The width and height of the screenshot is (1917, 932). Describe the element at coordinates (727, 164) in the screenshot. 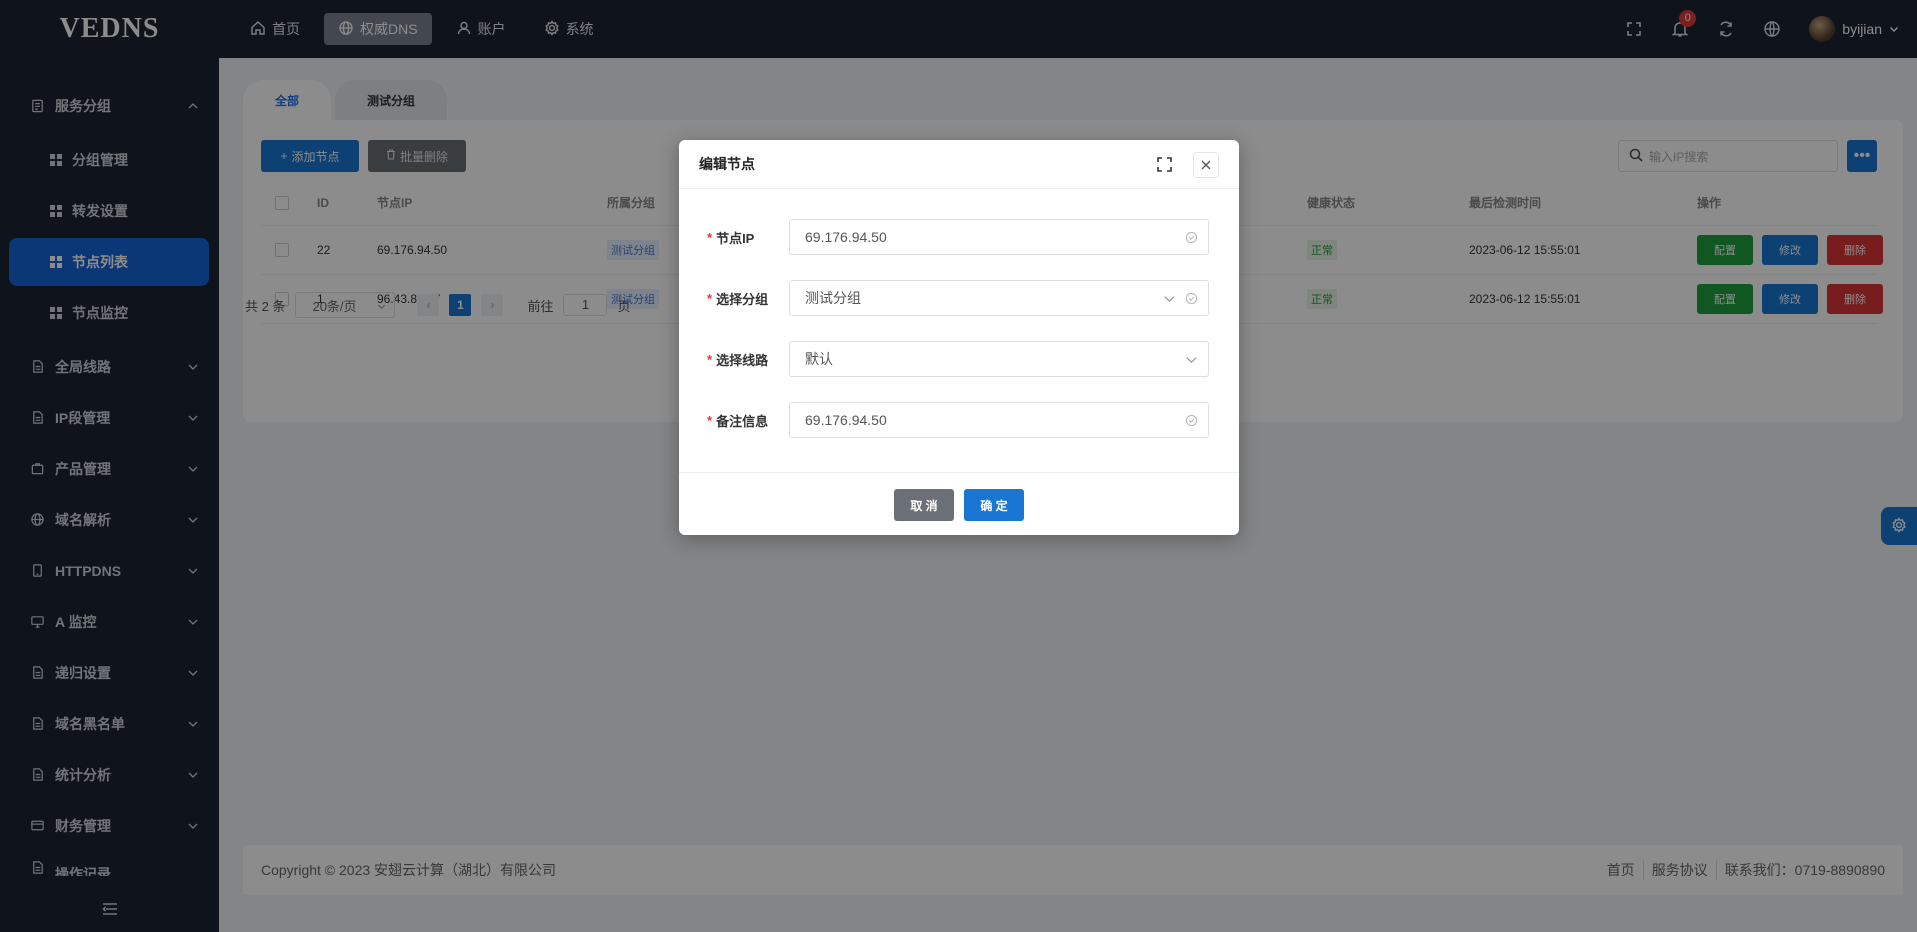

I see `dialog-title: 编辑节点` at that location.